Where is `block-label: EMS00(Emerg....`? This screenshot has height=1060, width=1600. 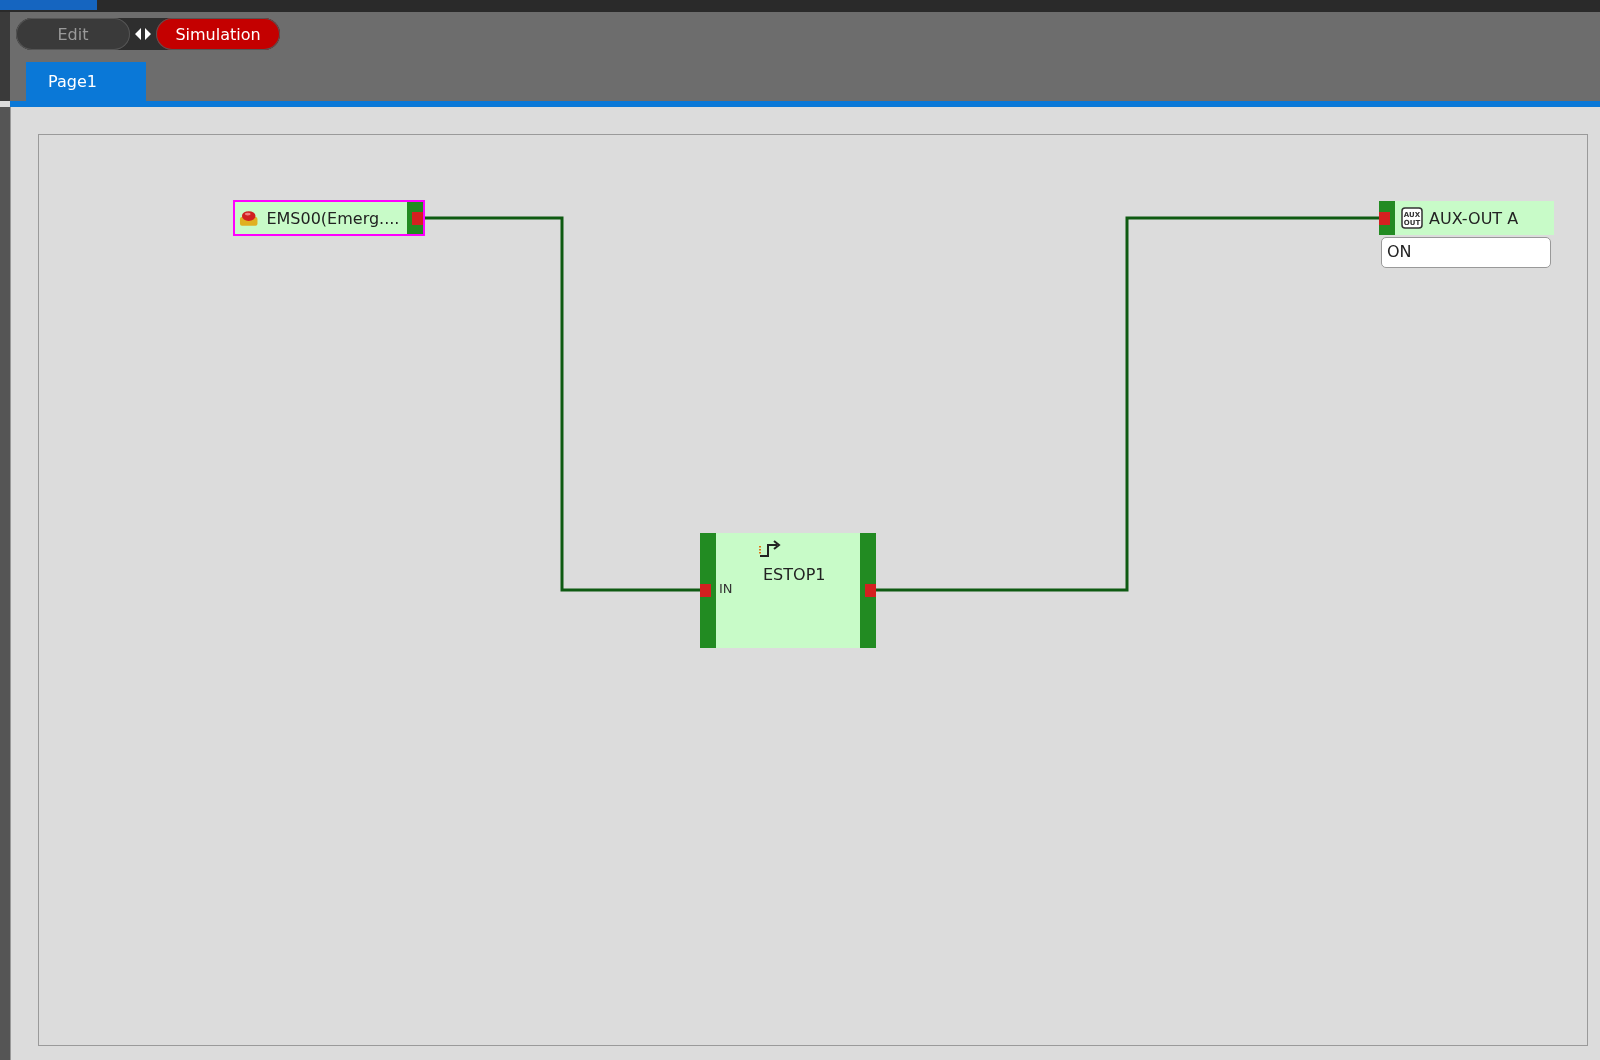 block-label: EMS00(Emerg.... is located at coordinates (333, 218).